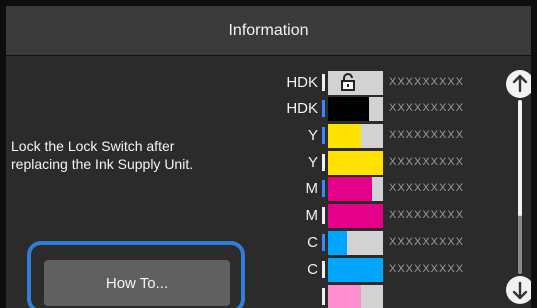  What do you see at coordinates (102, 164) in the screenshot?
I see `instruction-line-2: replacing the Ink Supply Unit.` at bounding box center [102, 164].